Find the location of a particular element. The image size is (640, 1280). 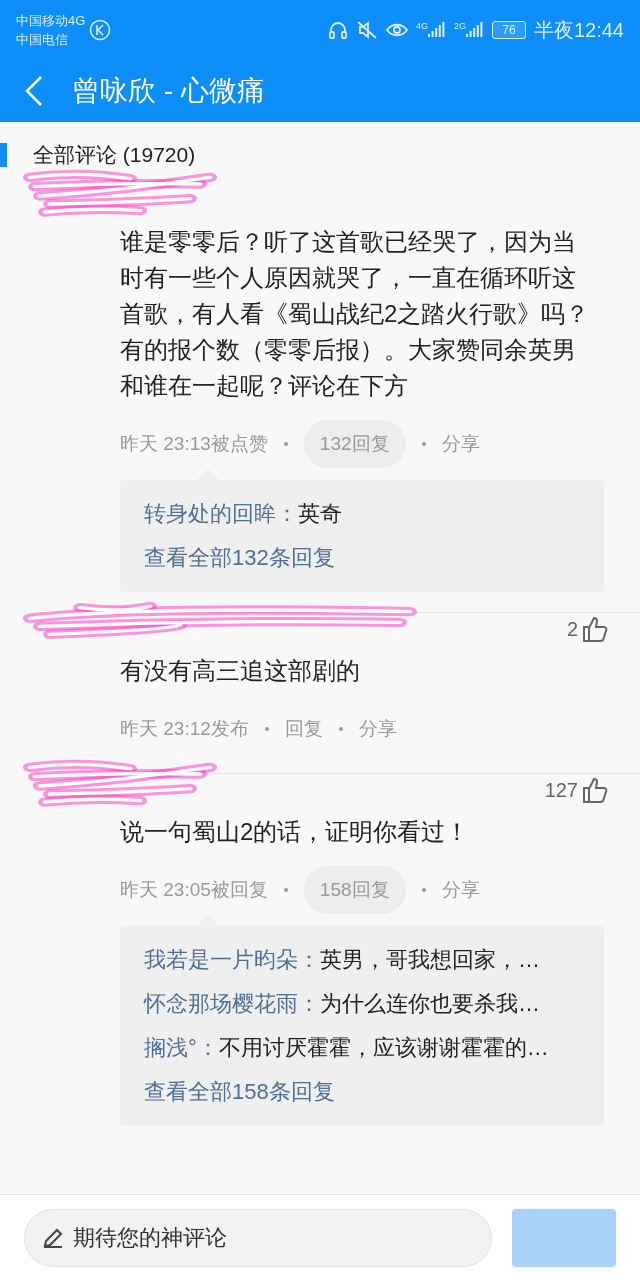

k-circle-icon is located at coordinates (100, 30).